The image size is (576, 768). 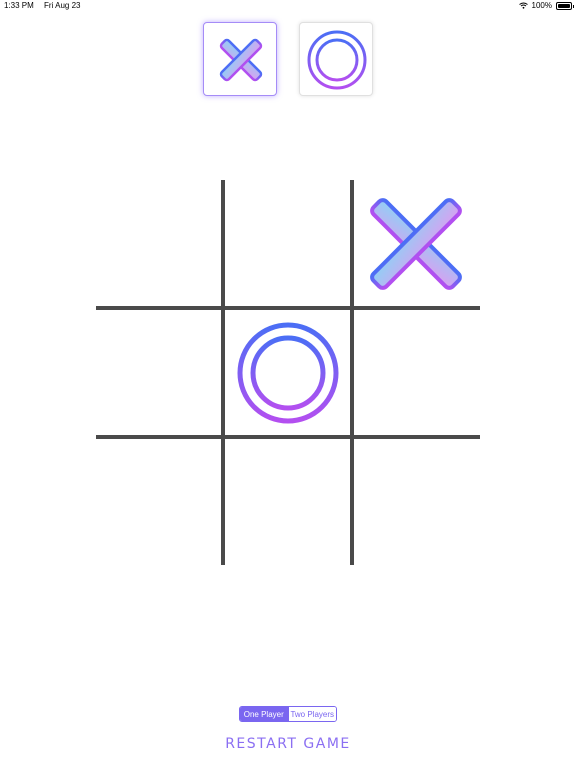 I want to click on mode-segmented-control: One Player Two Players, so click(x=288, y=714).